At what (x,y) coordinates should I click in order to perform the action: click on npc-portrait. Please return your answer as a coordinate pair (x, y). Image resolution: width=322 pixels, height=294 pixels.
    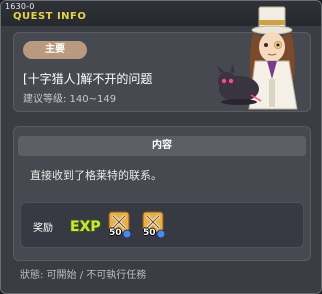
    Looking at the image, I should click on (257, 58).